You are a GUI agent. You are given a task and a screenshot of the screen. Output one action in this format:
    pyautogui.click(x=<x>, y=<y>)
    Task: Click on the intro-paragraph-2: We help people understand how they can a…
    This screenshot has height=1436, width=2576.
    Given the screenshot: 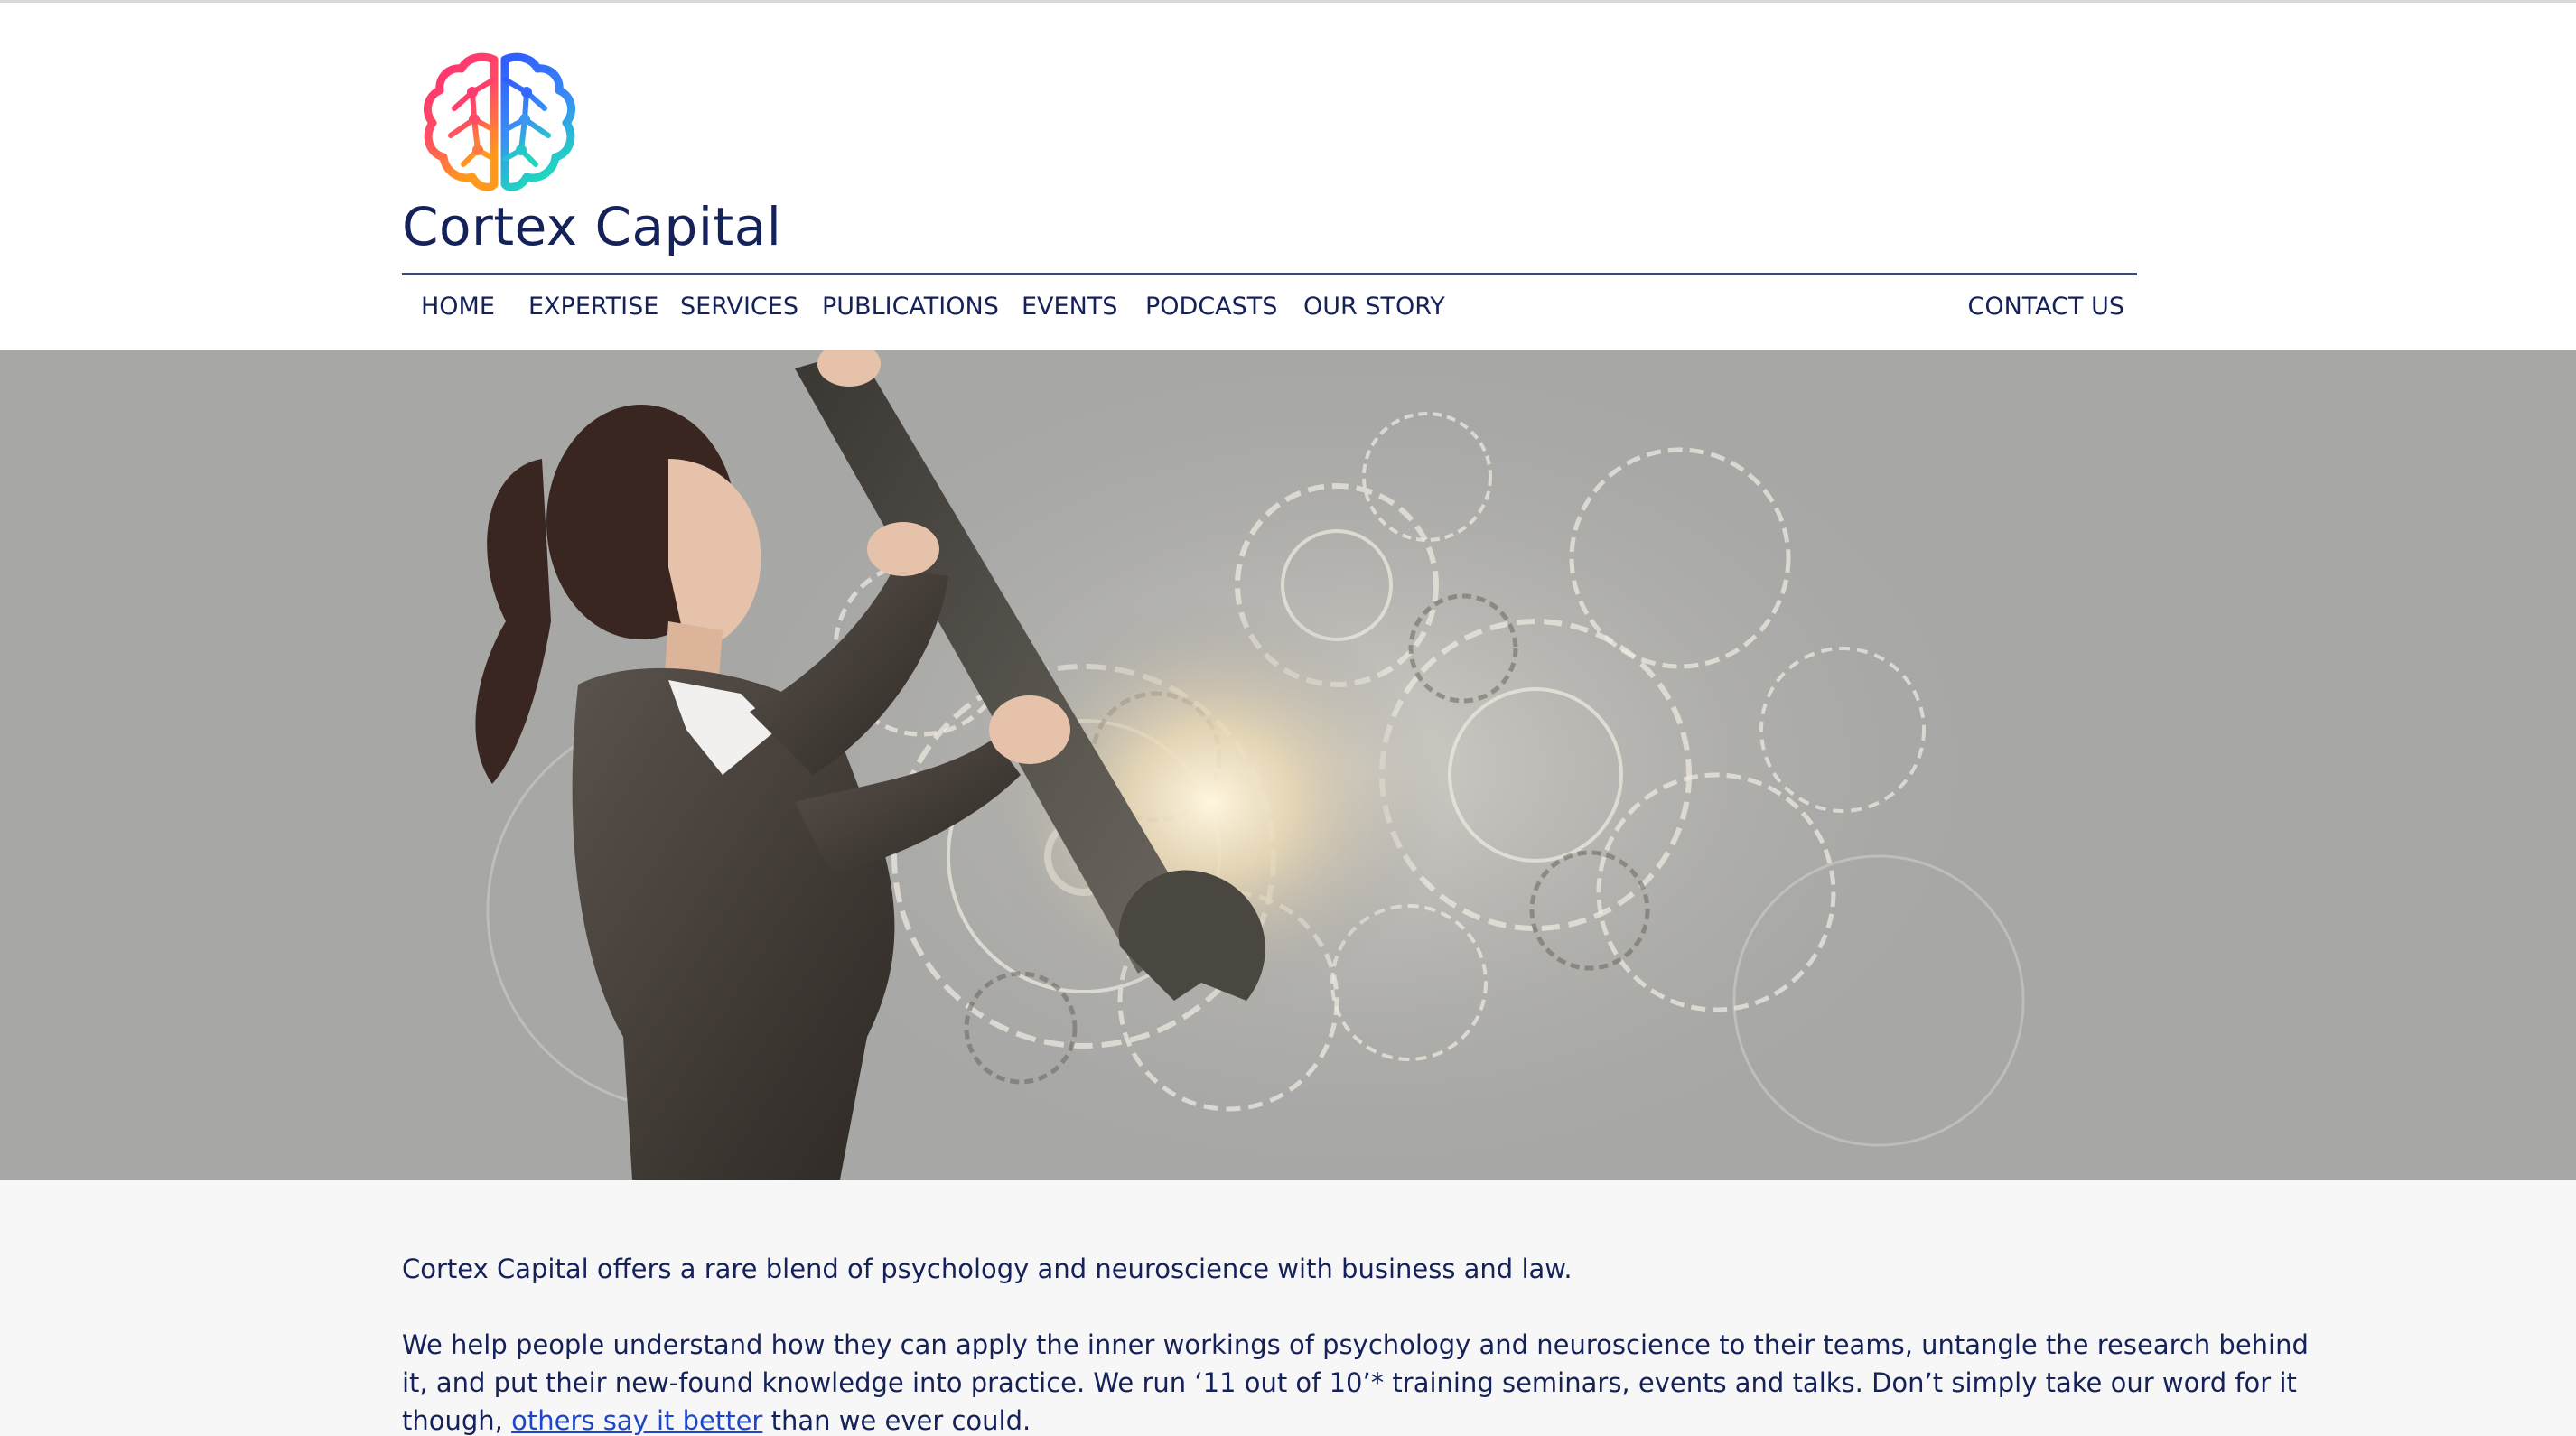 What is the action you would take?
    pyautogui.click(x=1355, y=1381)
    